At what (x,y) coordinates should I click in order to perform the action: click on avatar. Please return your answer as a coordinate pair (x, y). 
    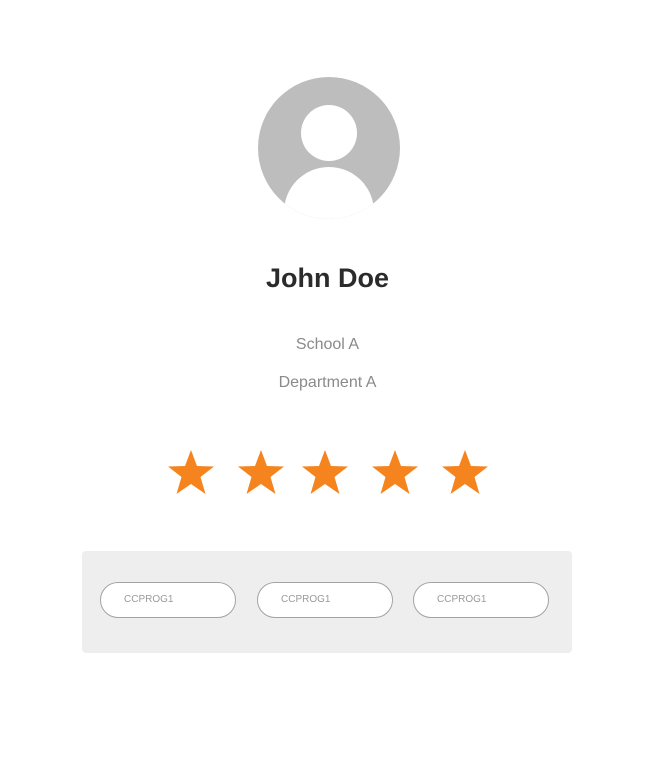
    Looking at the image, I should click on (329, 148).